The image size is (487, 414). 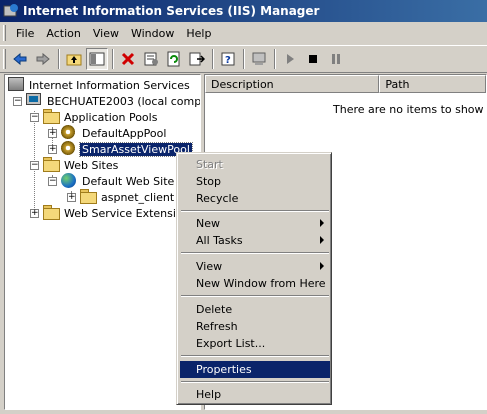 What do you see at coordinates (25, 33) in the screenshot?
I see `menu-file: File` at bounding box center [25, 33].